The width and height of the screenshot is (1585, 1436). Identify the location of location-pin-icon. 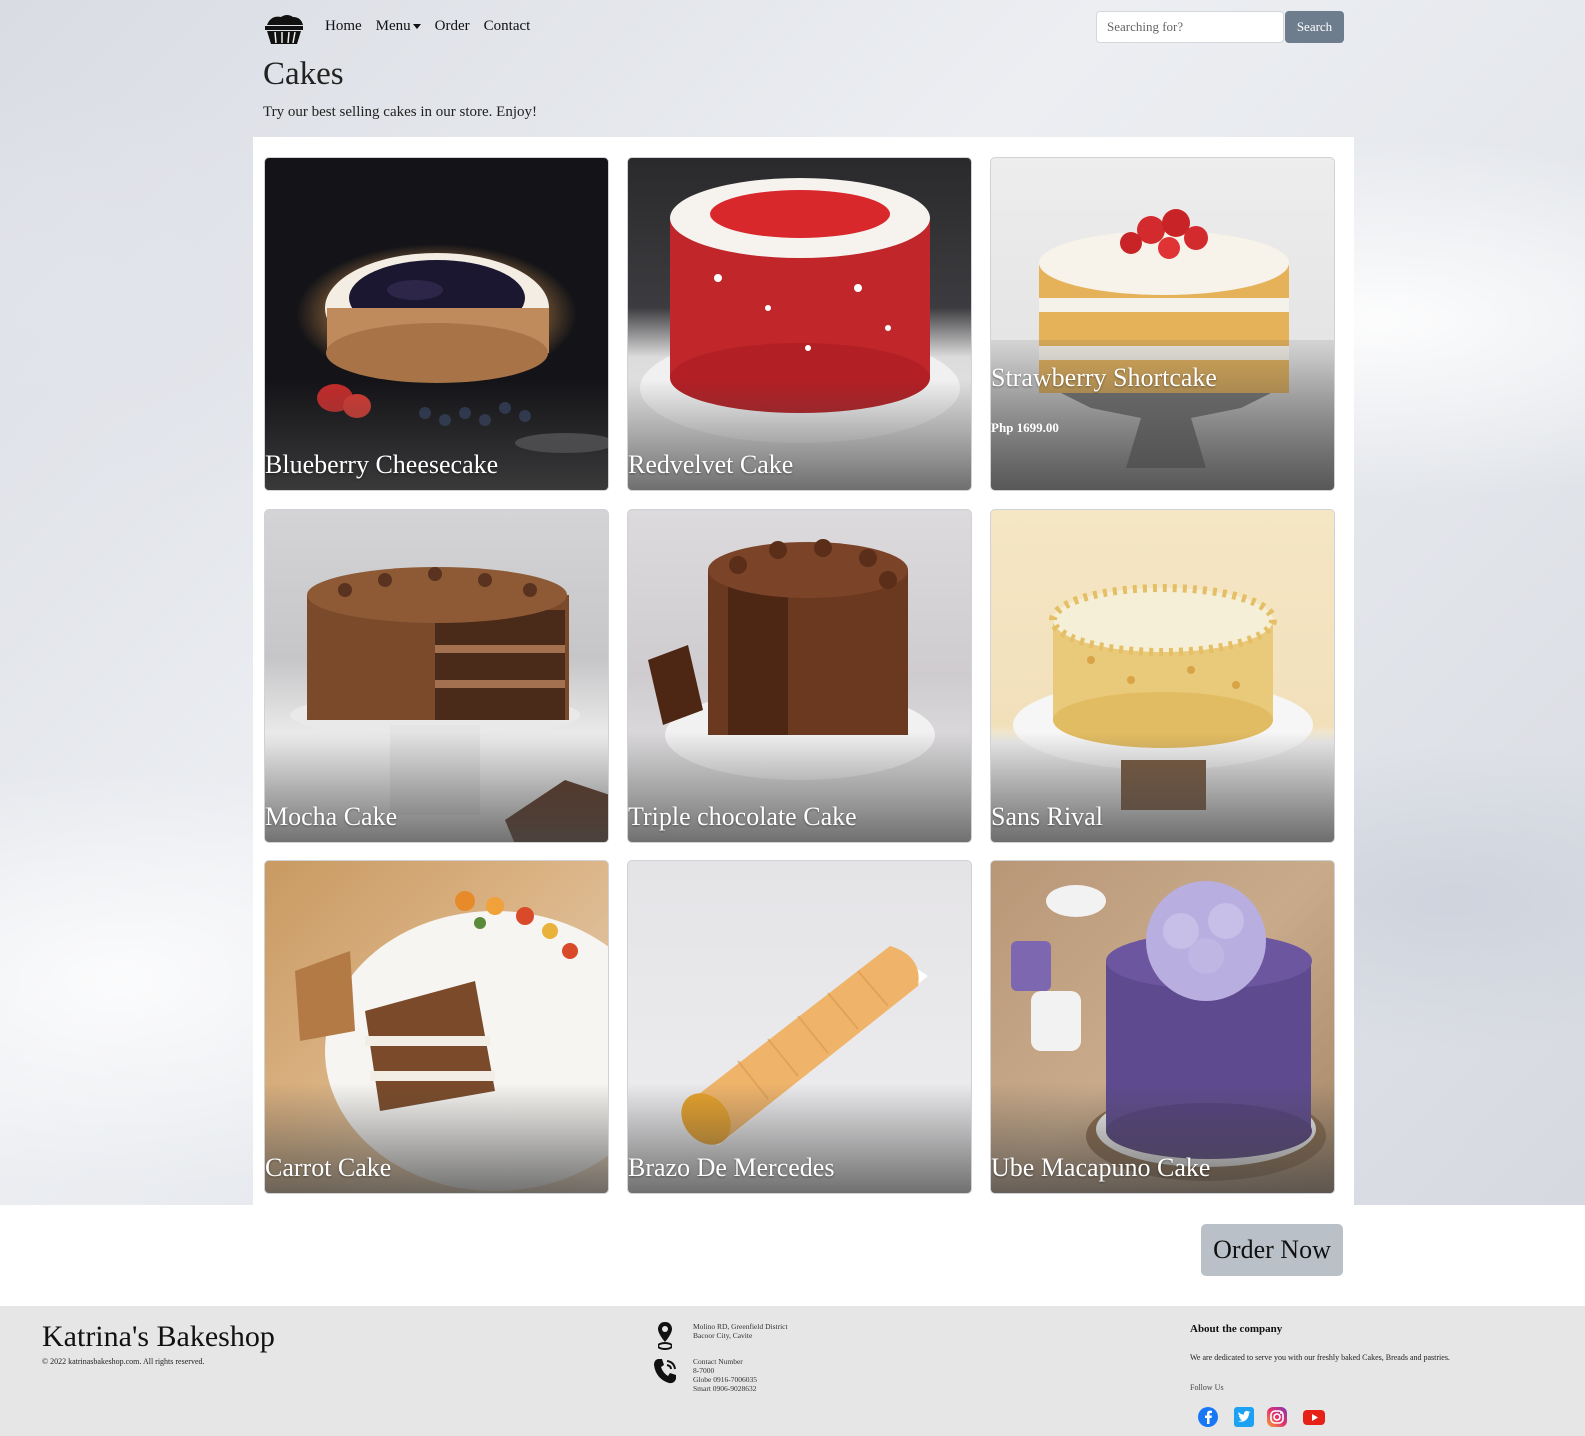
(665, 1336).